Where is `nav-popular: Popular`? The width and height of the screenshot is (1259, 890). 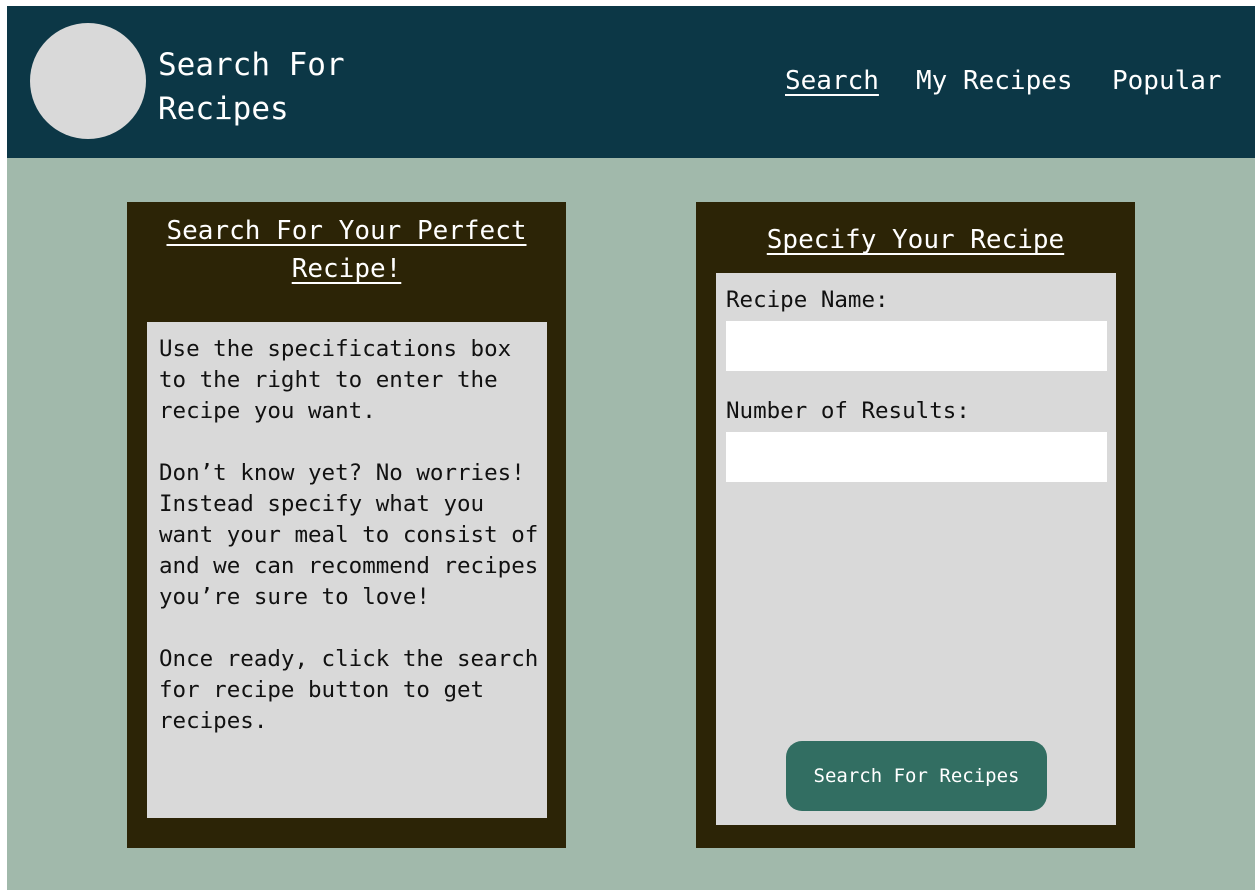
nav-popular: Popular is located at coordinates (1167, 81).